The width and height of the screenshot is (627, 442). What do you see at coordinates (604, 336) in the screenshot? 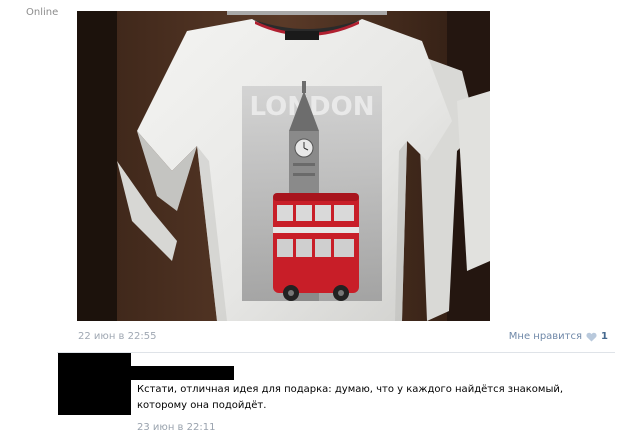
I see `like-count: 1` at bounding box center [604, 336].